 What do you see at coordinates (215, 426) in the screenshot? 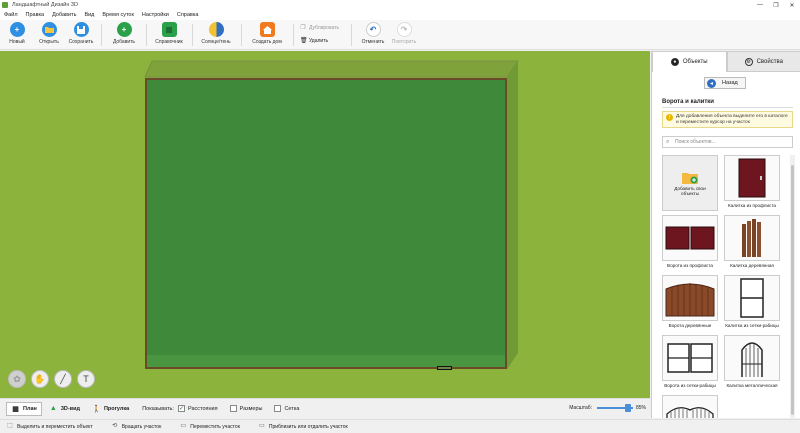
I see `status-move-label: Переместить участок` at bounding box center [215, 426].